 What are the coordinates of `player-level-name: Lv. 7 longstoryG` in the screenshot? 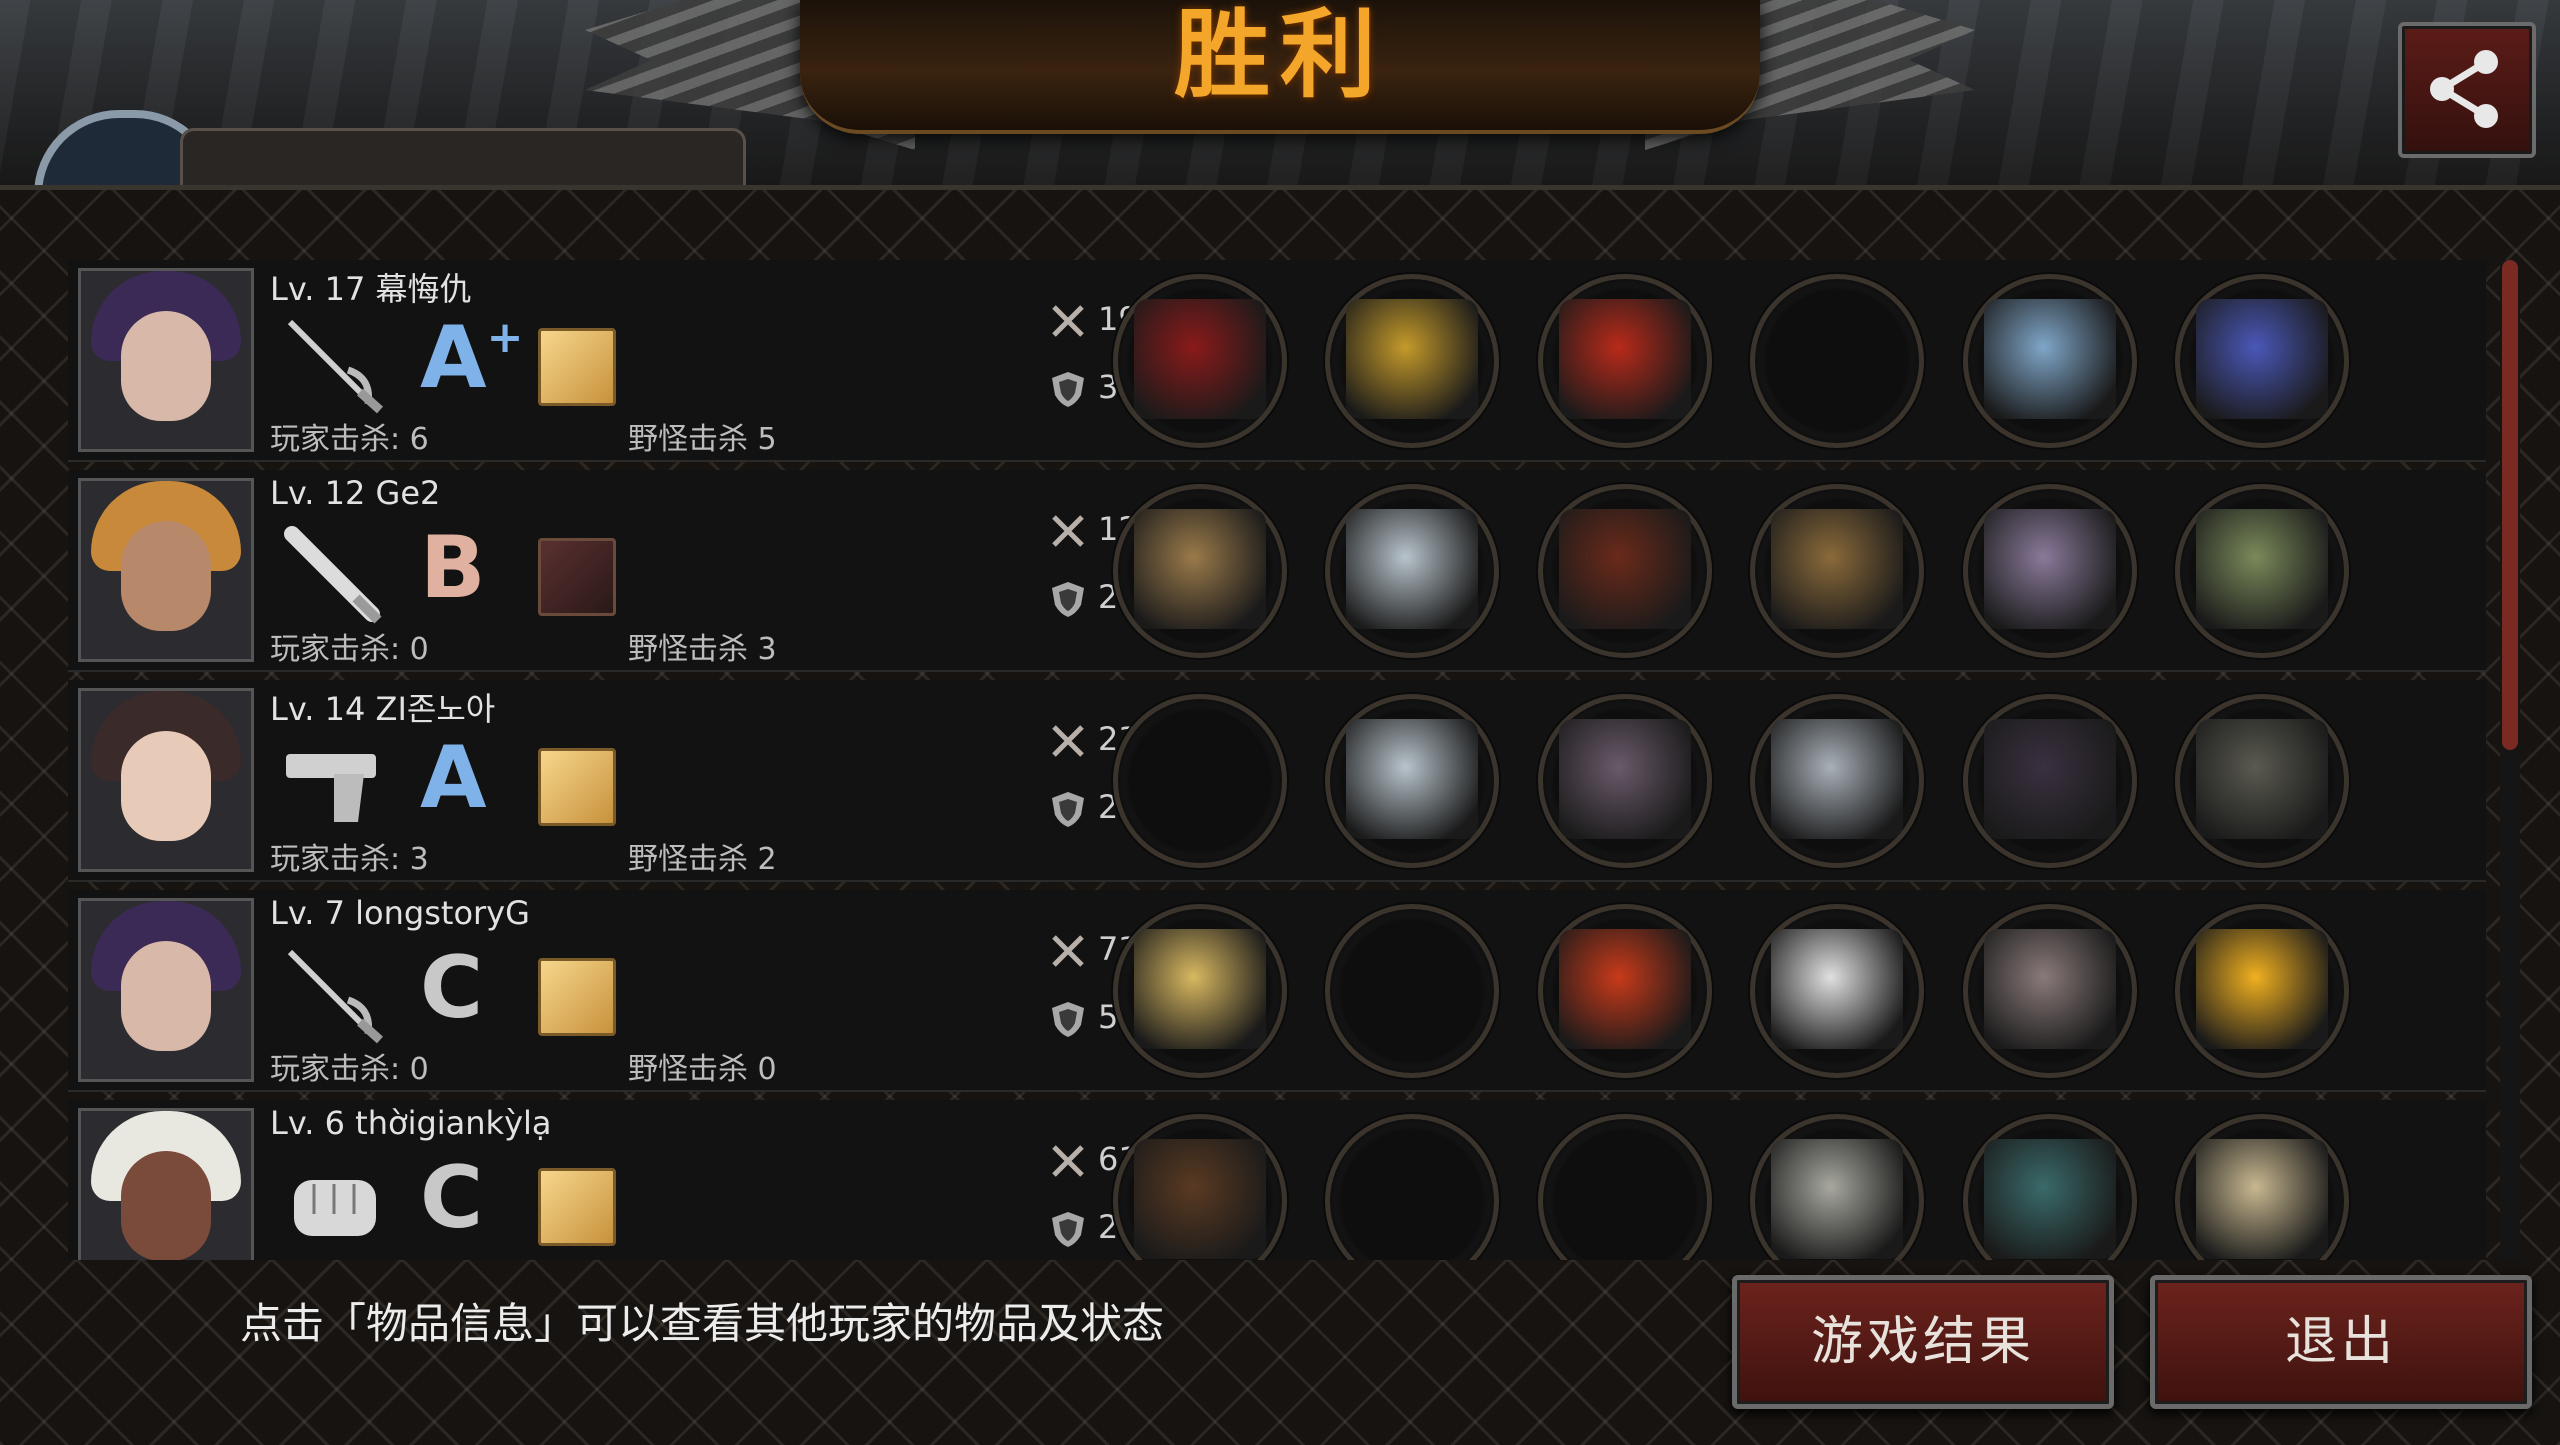 It's located at (400, 913).